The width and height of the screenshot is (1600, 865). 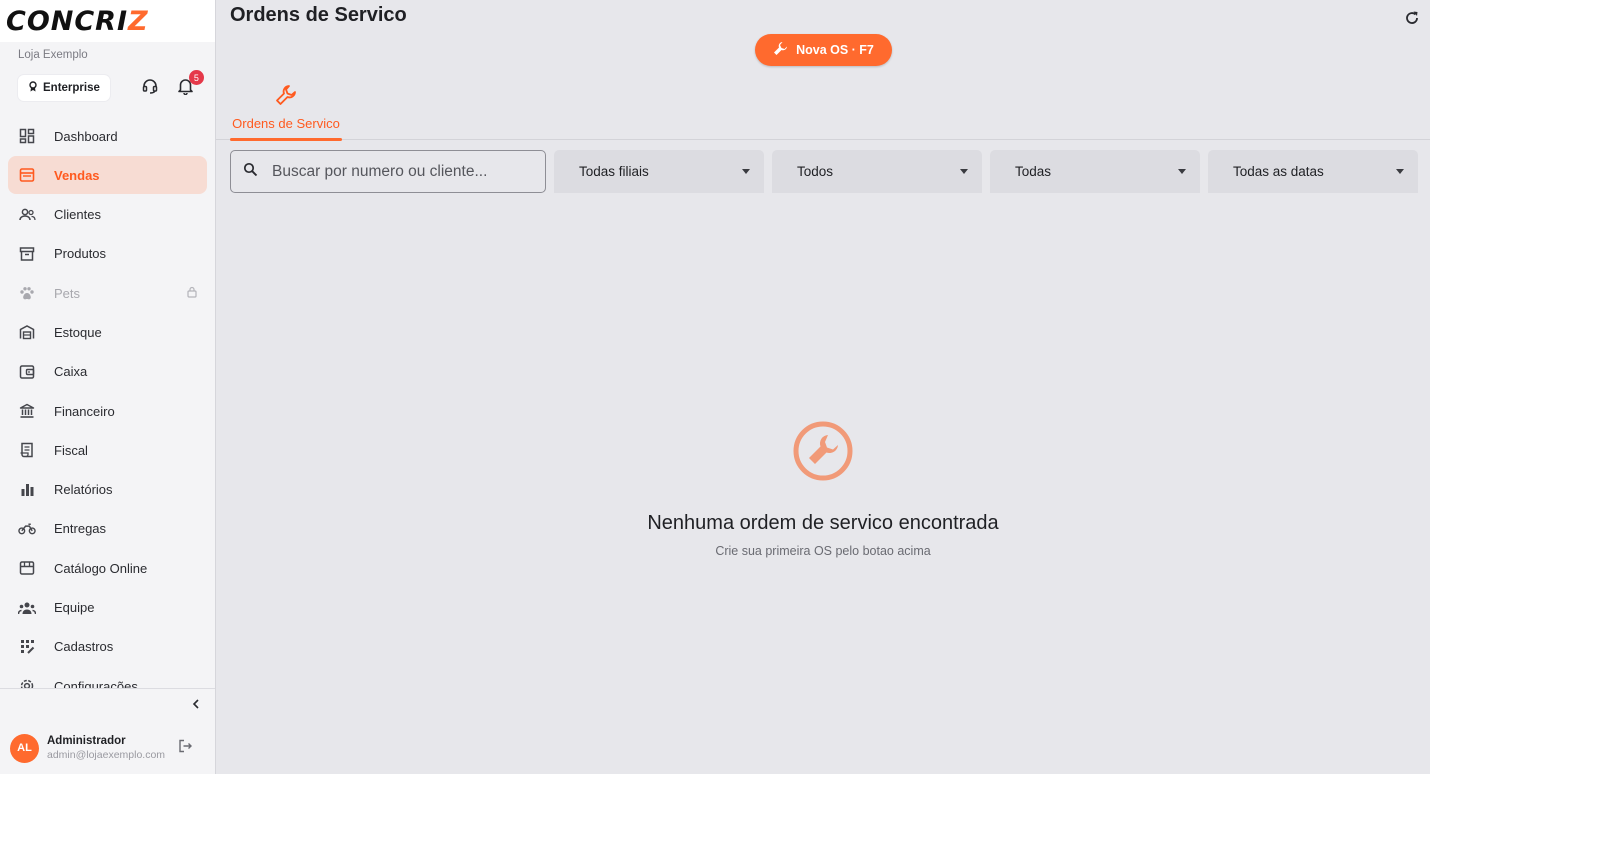 What do you see at coordinates (53, 55) in the screenshot?
I see `store-name: Loja Exemplo` at bounding box center [53, 55].